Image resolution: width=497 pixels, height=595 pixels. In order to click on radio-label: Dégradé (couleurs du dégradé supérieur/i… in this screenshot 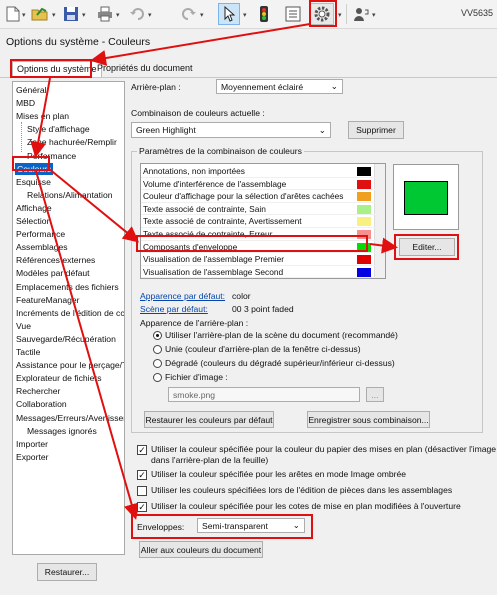, I will do `click(280, 363)`.